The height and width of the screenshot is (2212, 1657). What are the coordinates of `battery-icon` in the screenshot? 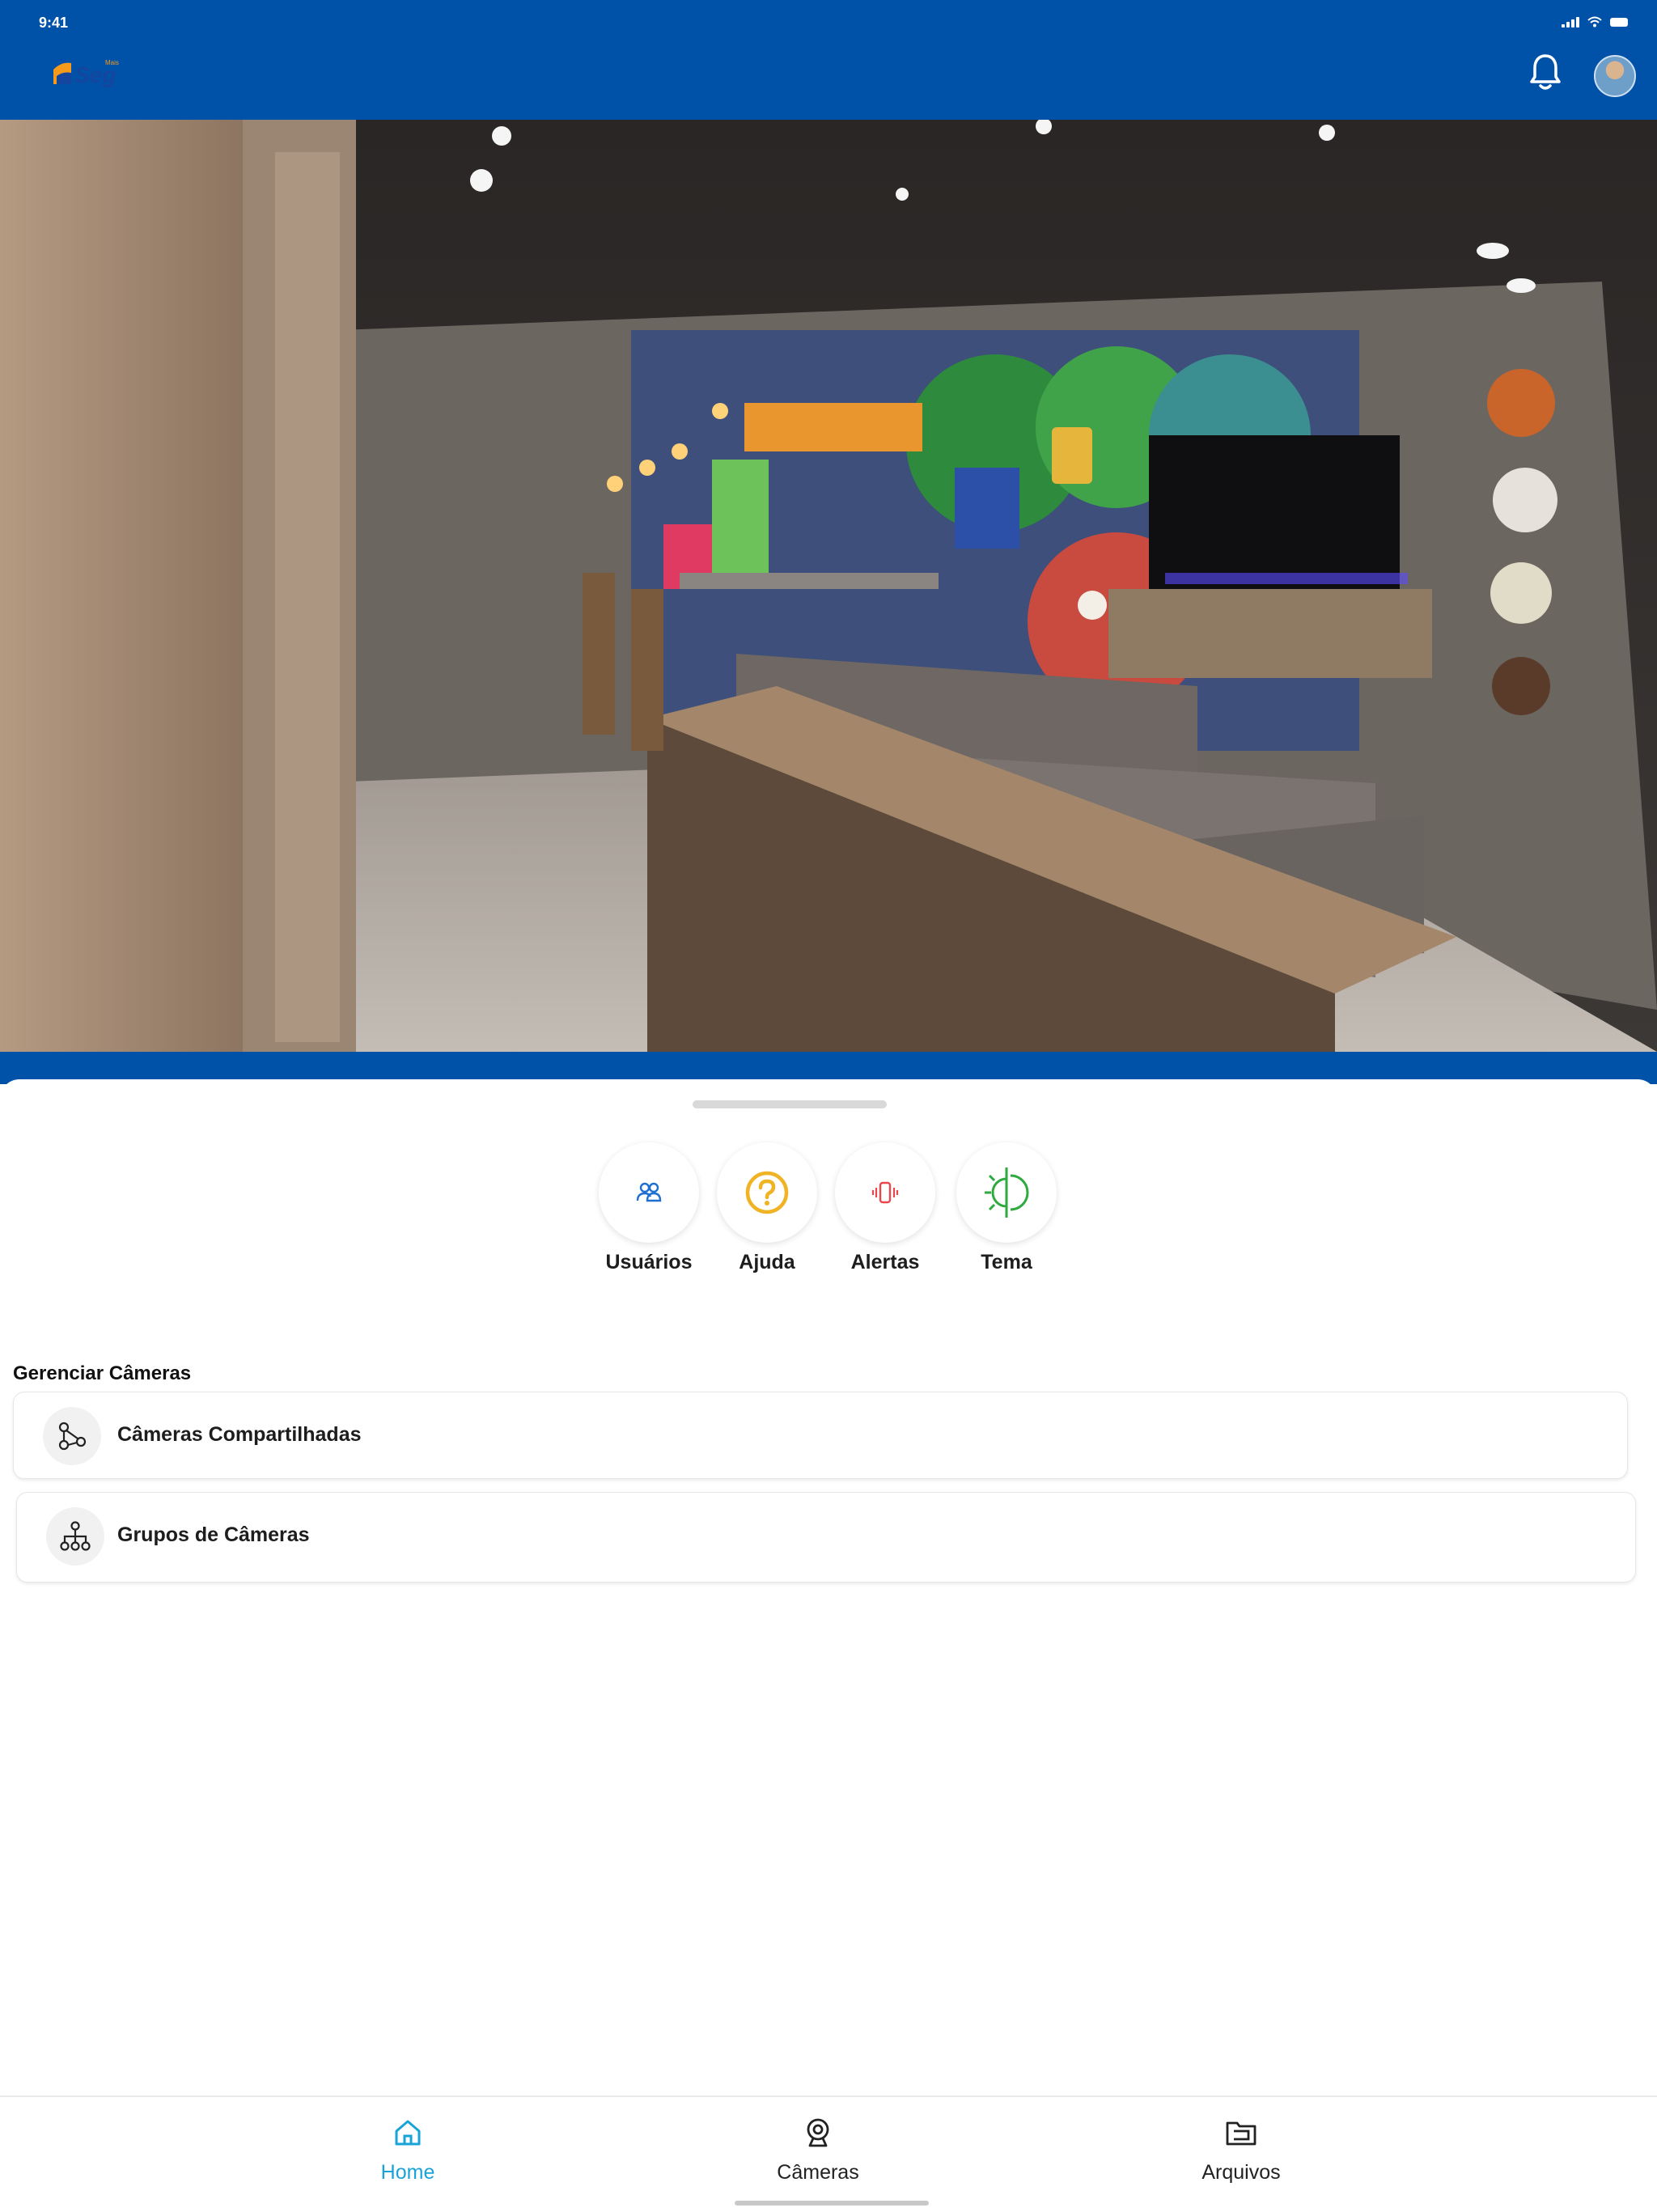 It's located at (1619, 22).